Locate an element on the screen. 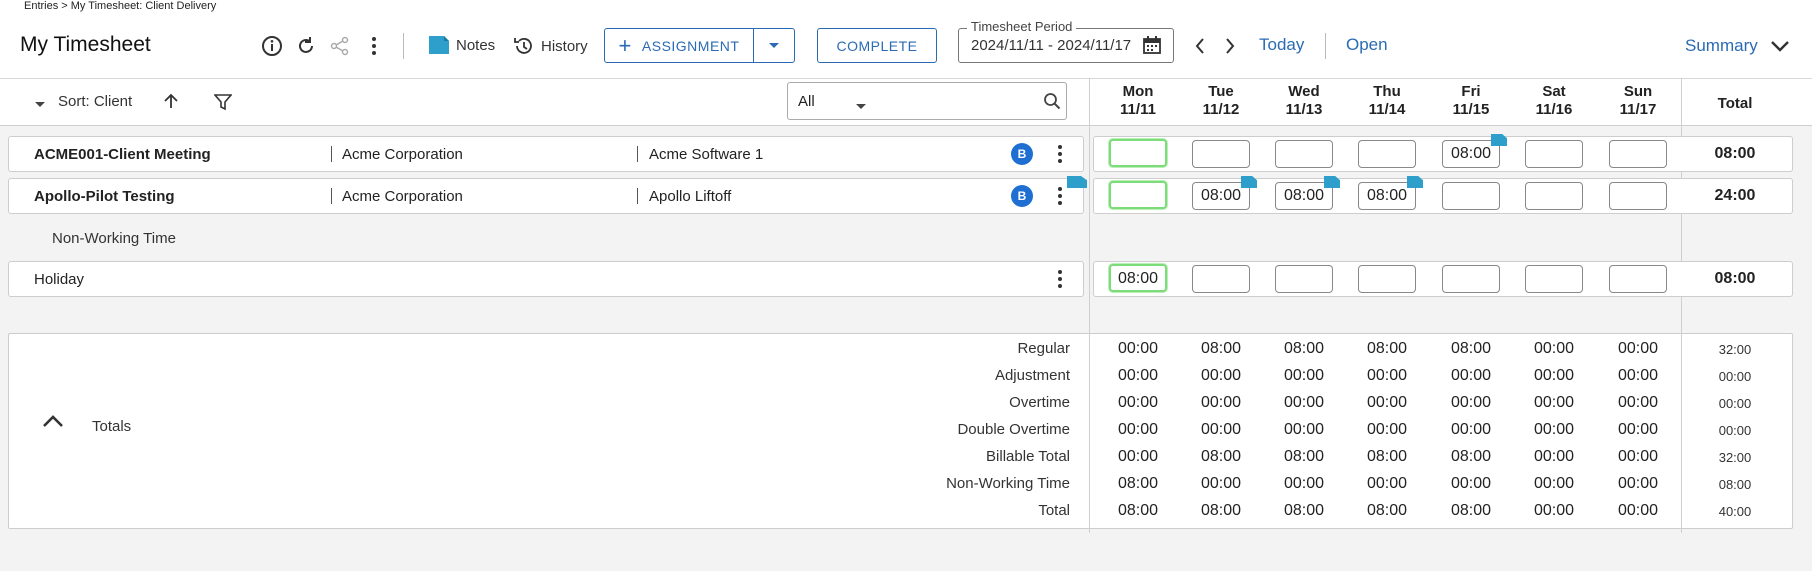  holiday-name: Holiday is located at coordinates (59, 279).